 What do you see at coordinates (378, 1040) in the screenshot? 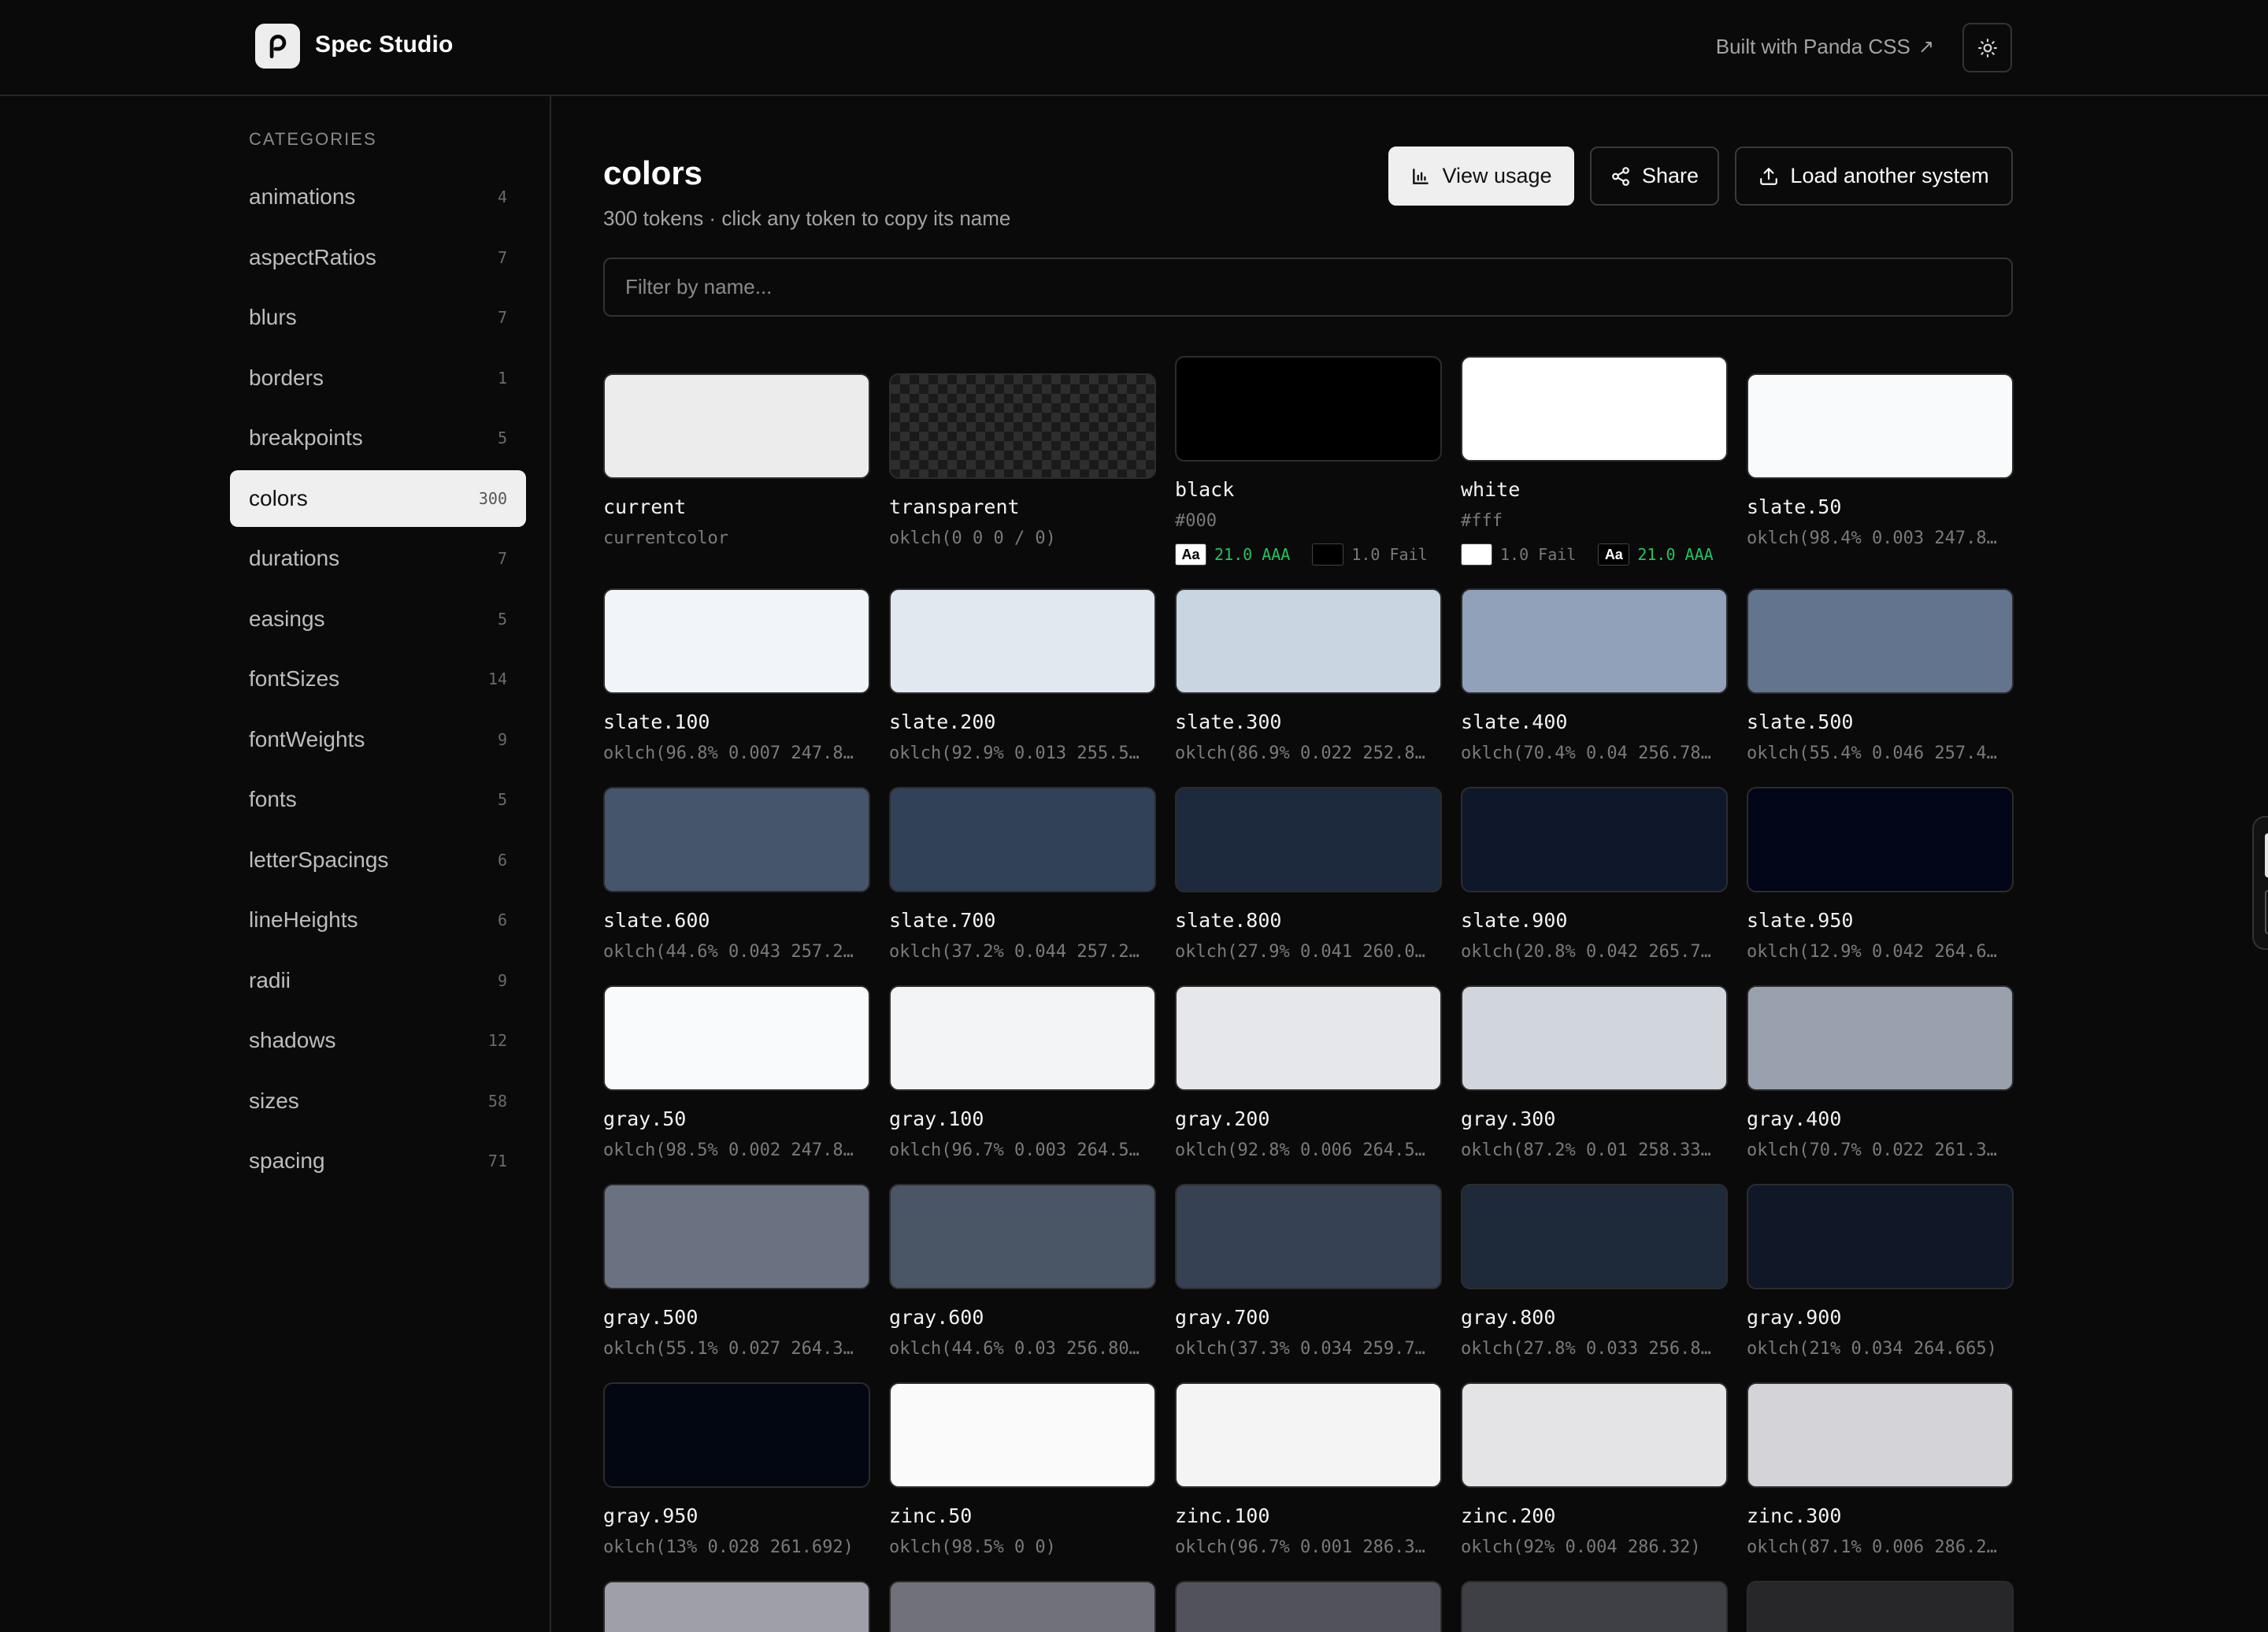
I see `sidebar-item-shadows: shadows 12` at bounding box center [378, 1040].